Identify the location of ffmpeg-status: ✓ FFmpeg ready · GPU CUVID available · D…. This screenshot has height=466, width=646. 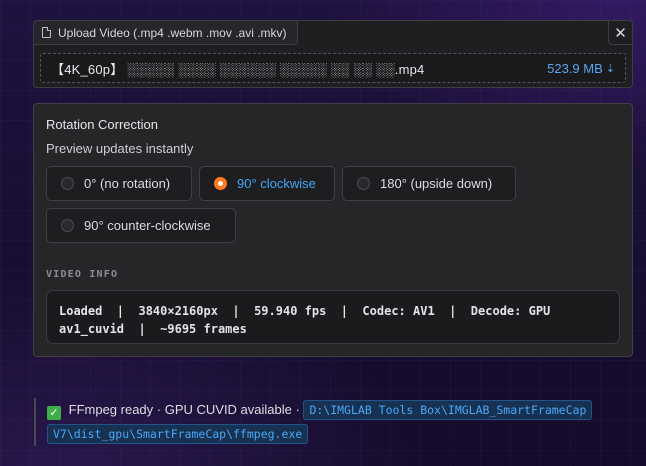
(329, 422).